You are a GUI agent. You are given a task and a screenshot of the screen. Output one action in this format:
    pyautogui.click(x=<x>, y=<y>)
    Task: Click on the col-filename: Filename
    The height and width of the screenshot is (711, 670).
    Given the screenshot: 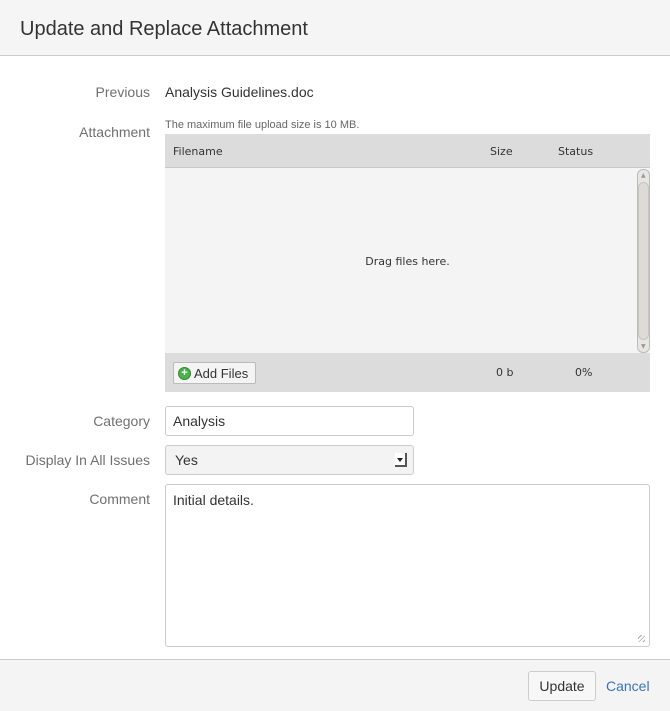 What is the action you would take?
    pyautogui.click(x=198, y=151)
    